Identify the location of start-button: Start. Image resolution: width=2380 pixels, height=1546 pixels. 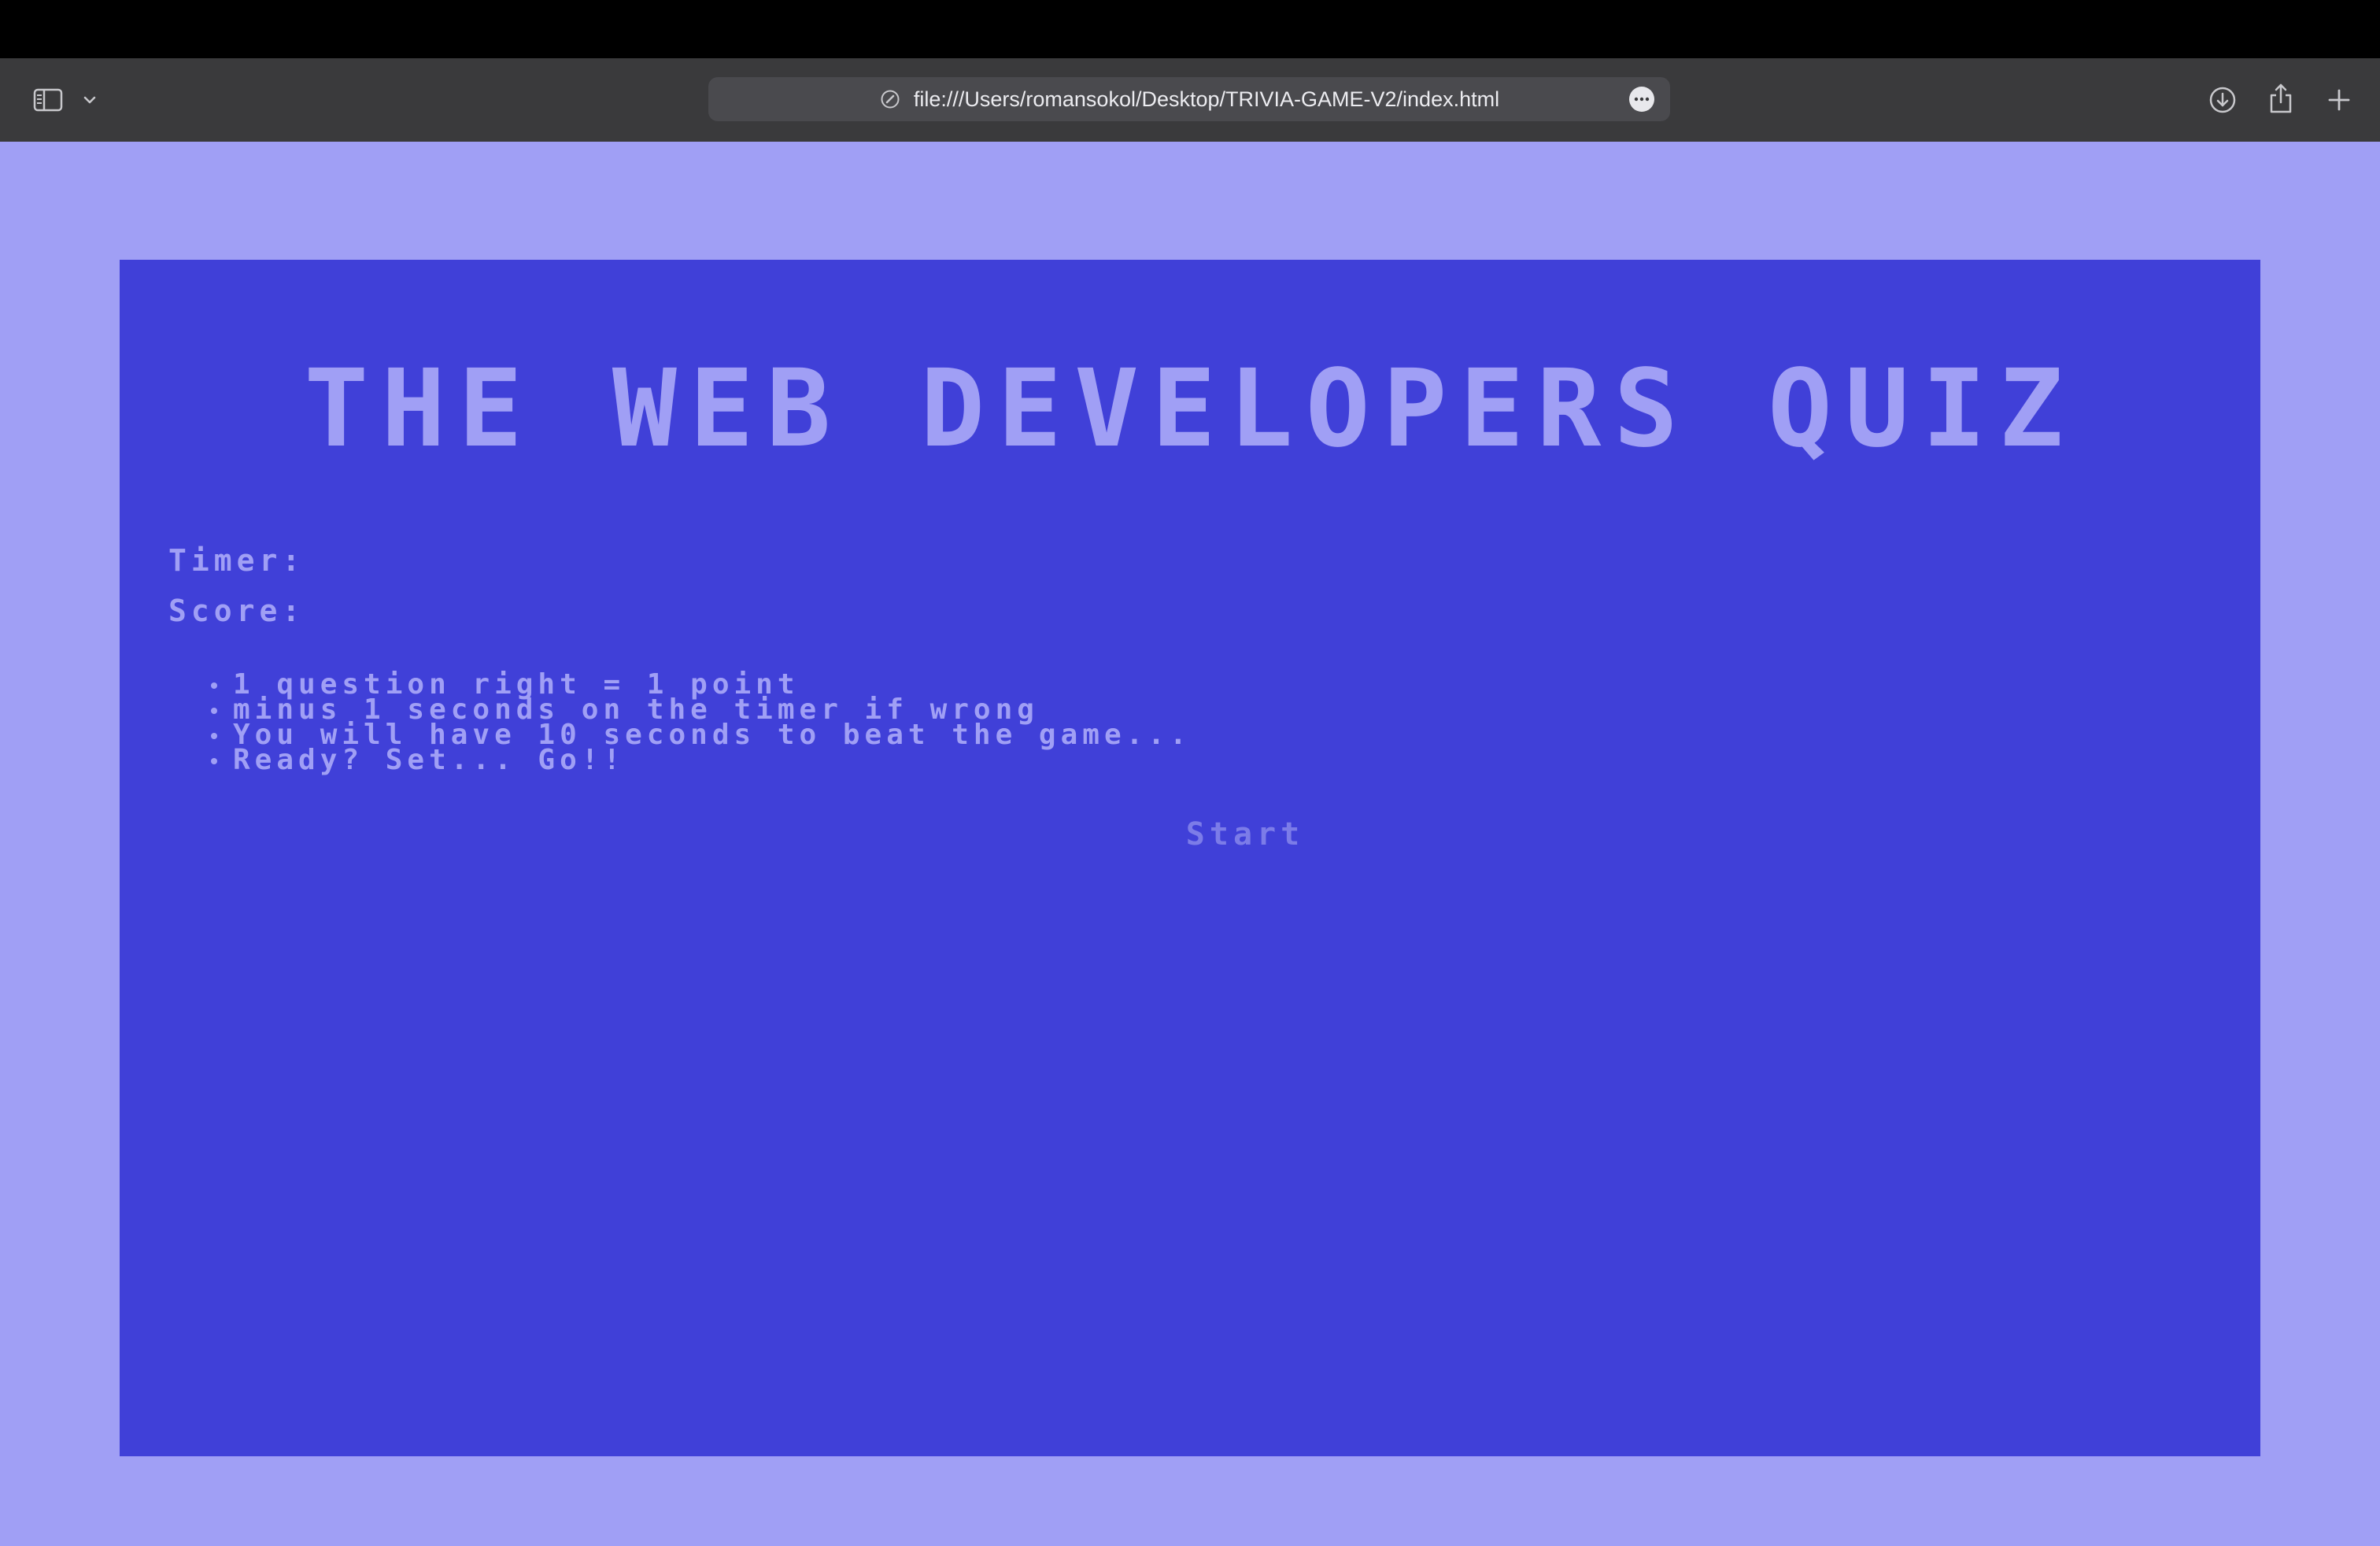
(1245, 834).